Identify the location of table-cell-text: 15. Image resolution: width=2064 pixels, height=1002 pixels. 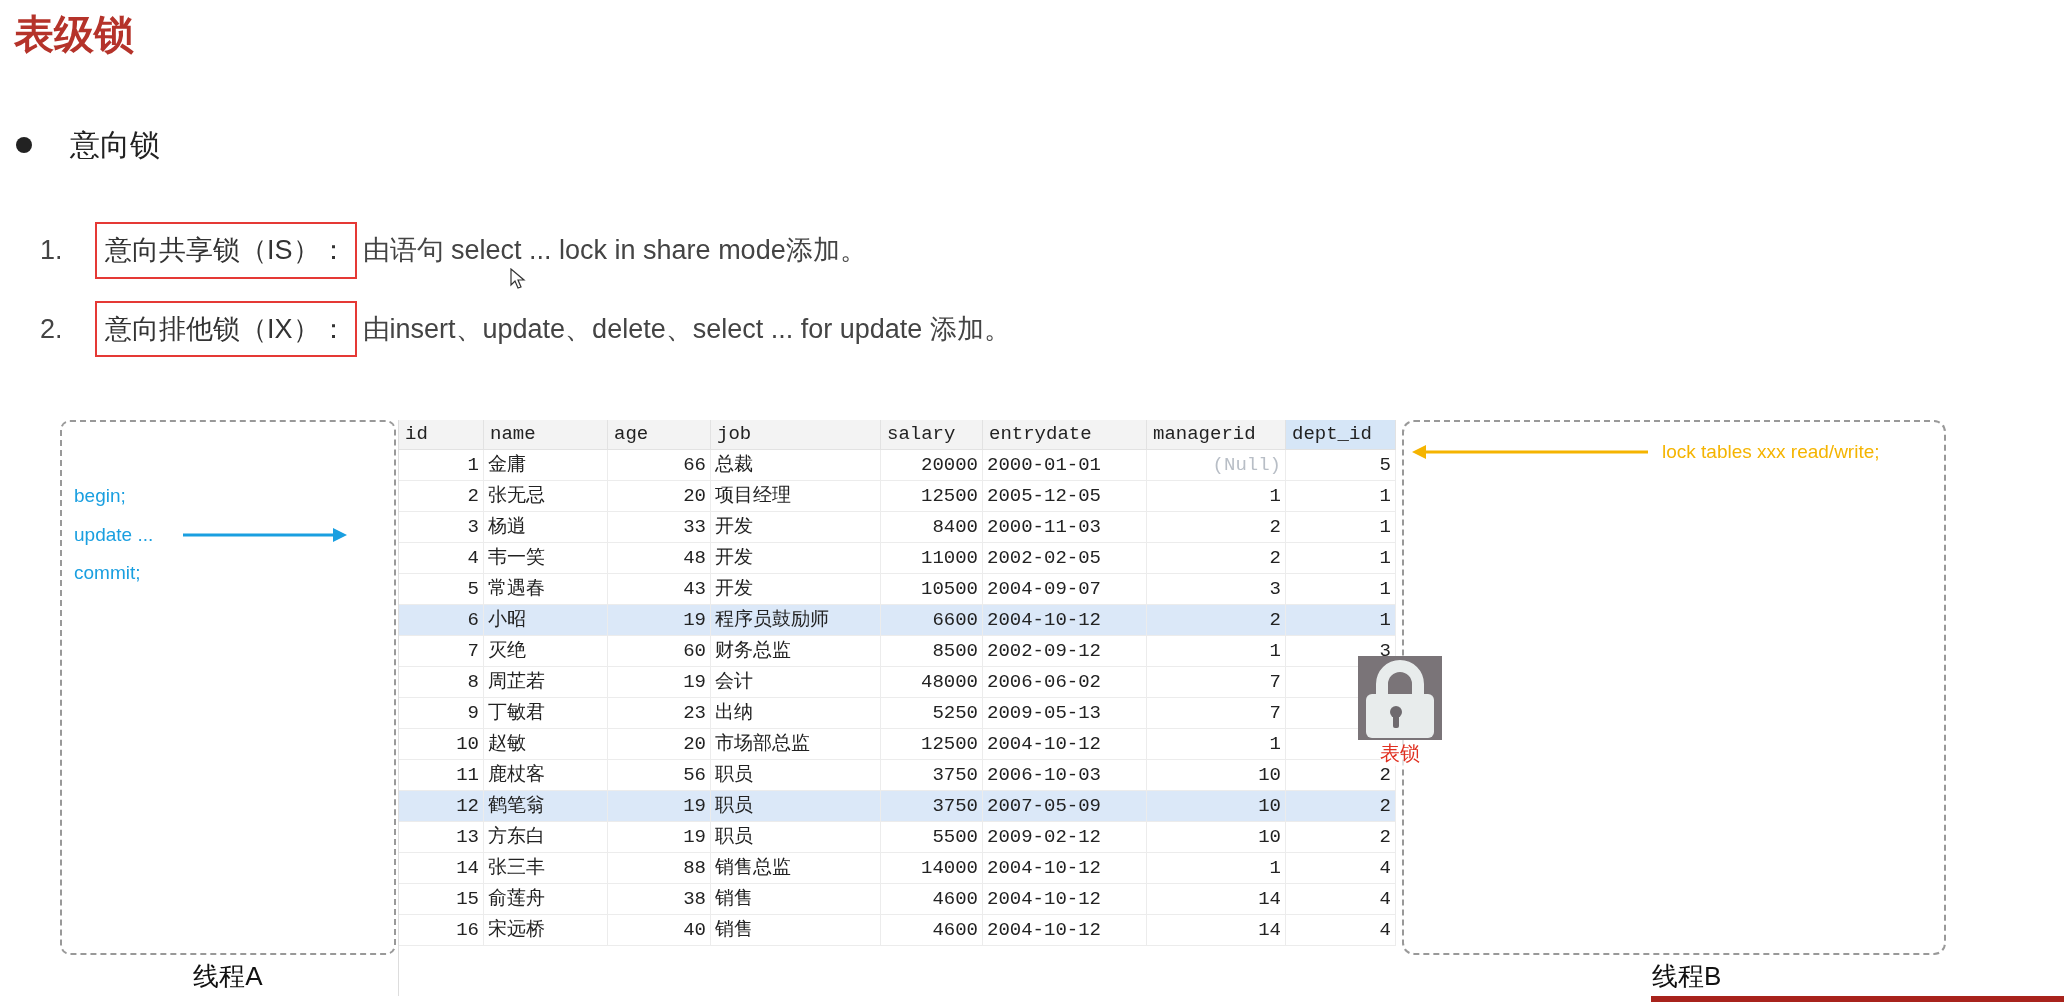
(467, 899).